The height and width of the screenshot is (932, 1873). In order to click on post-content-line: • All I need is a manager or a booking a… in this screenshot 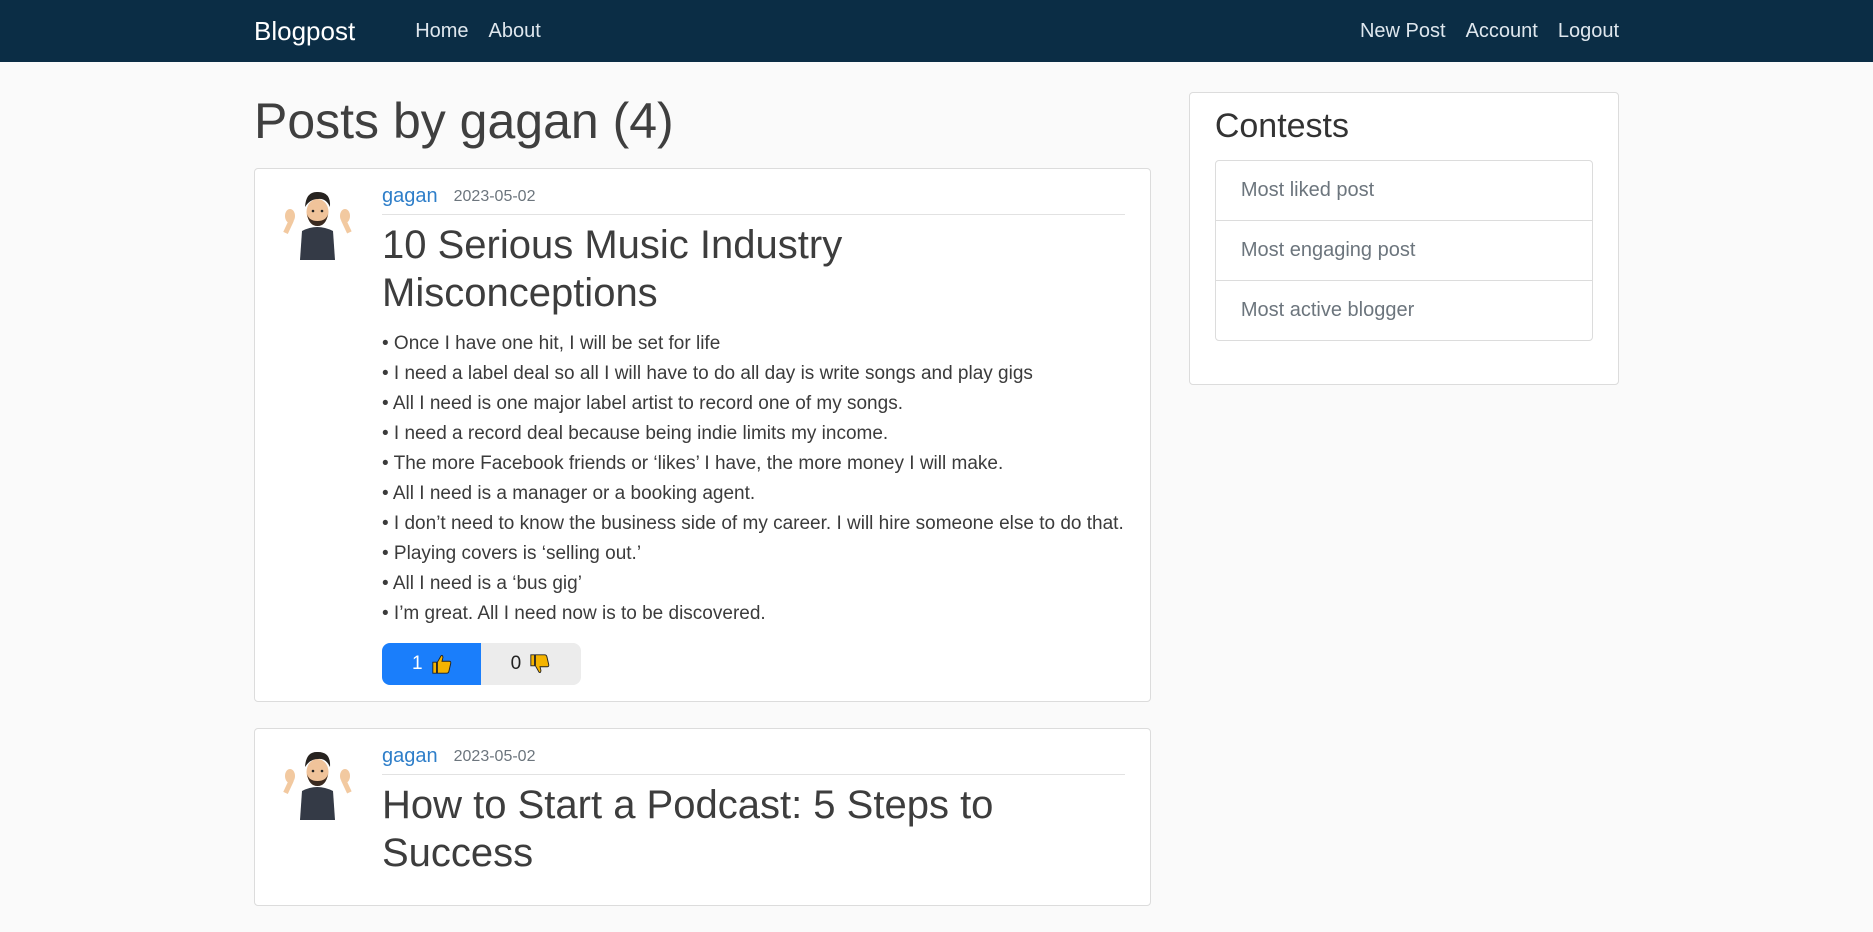, I will do `click(569, 493)`.